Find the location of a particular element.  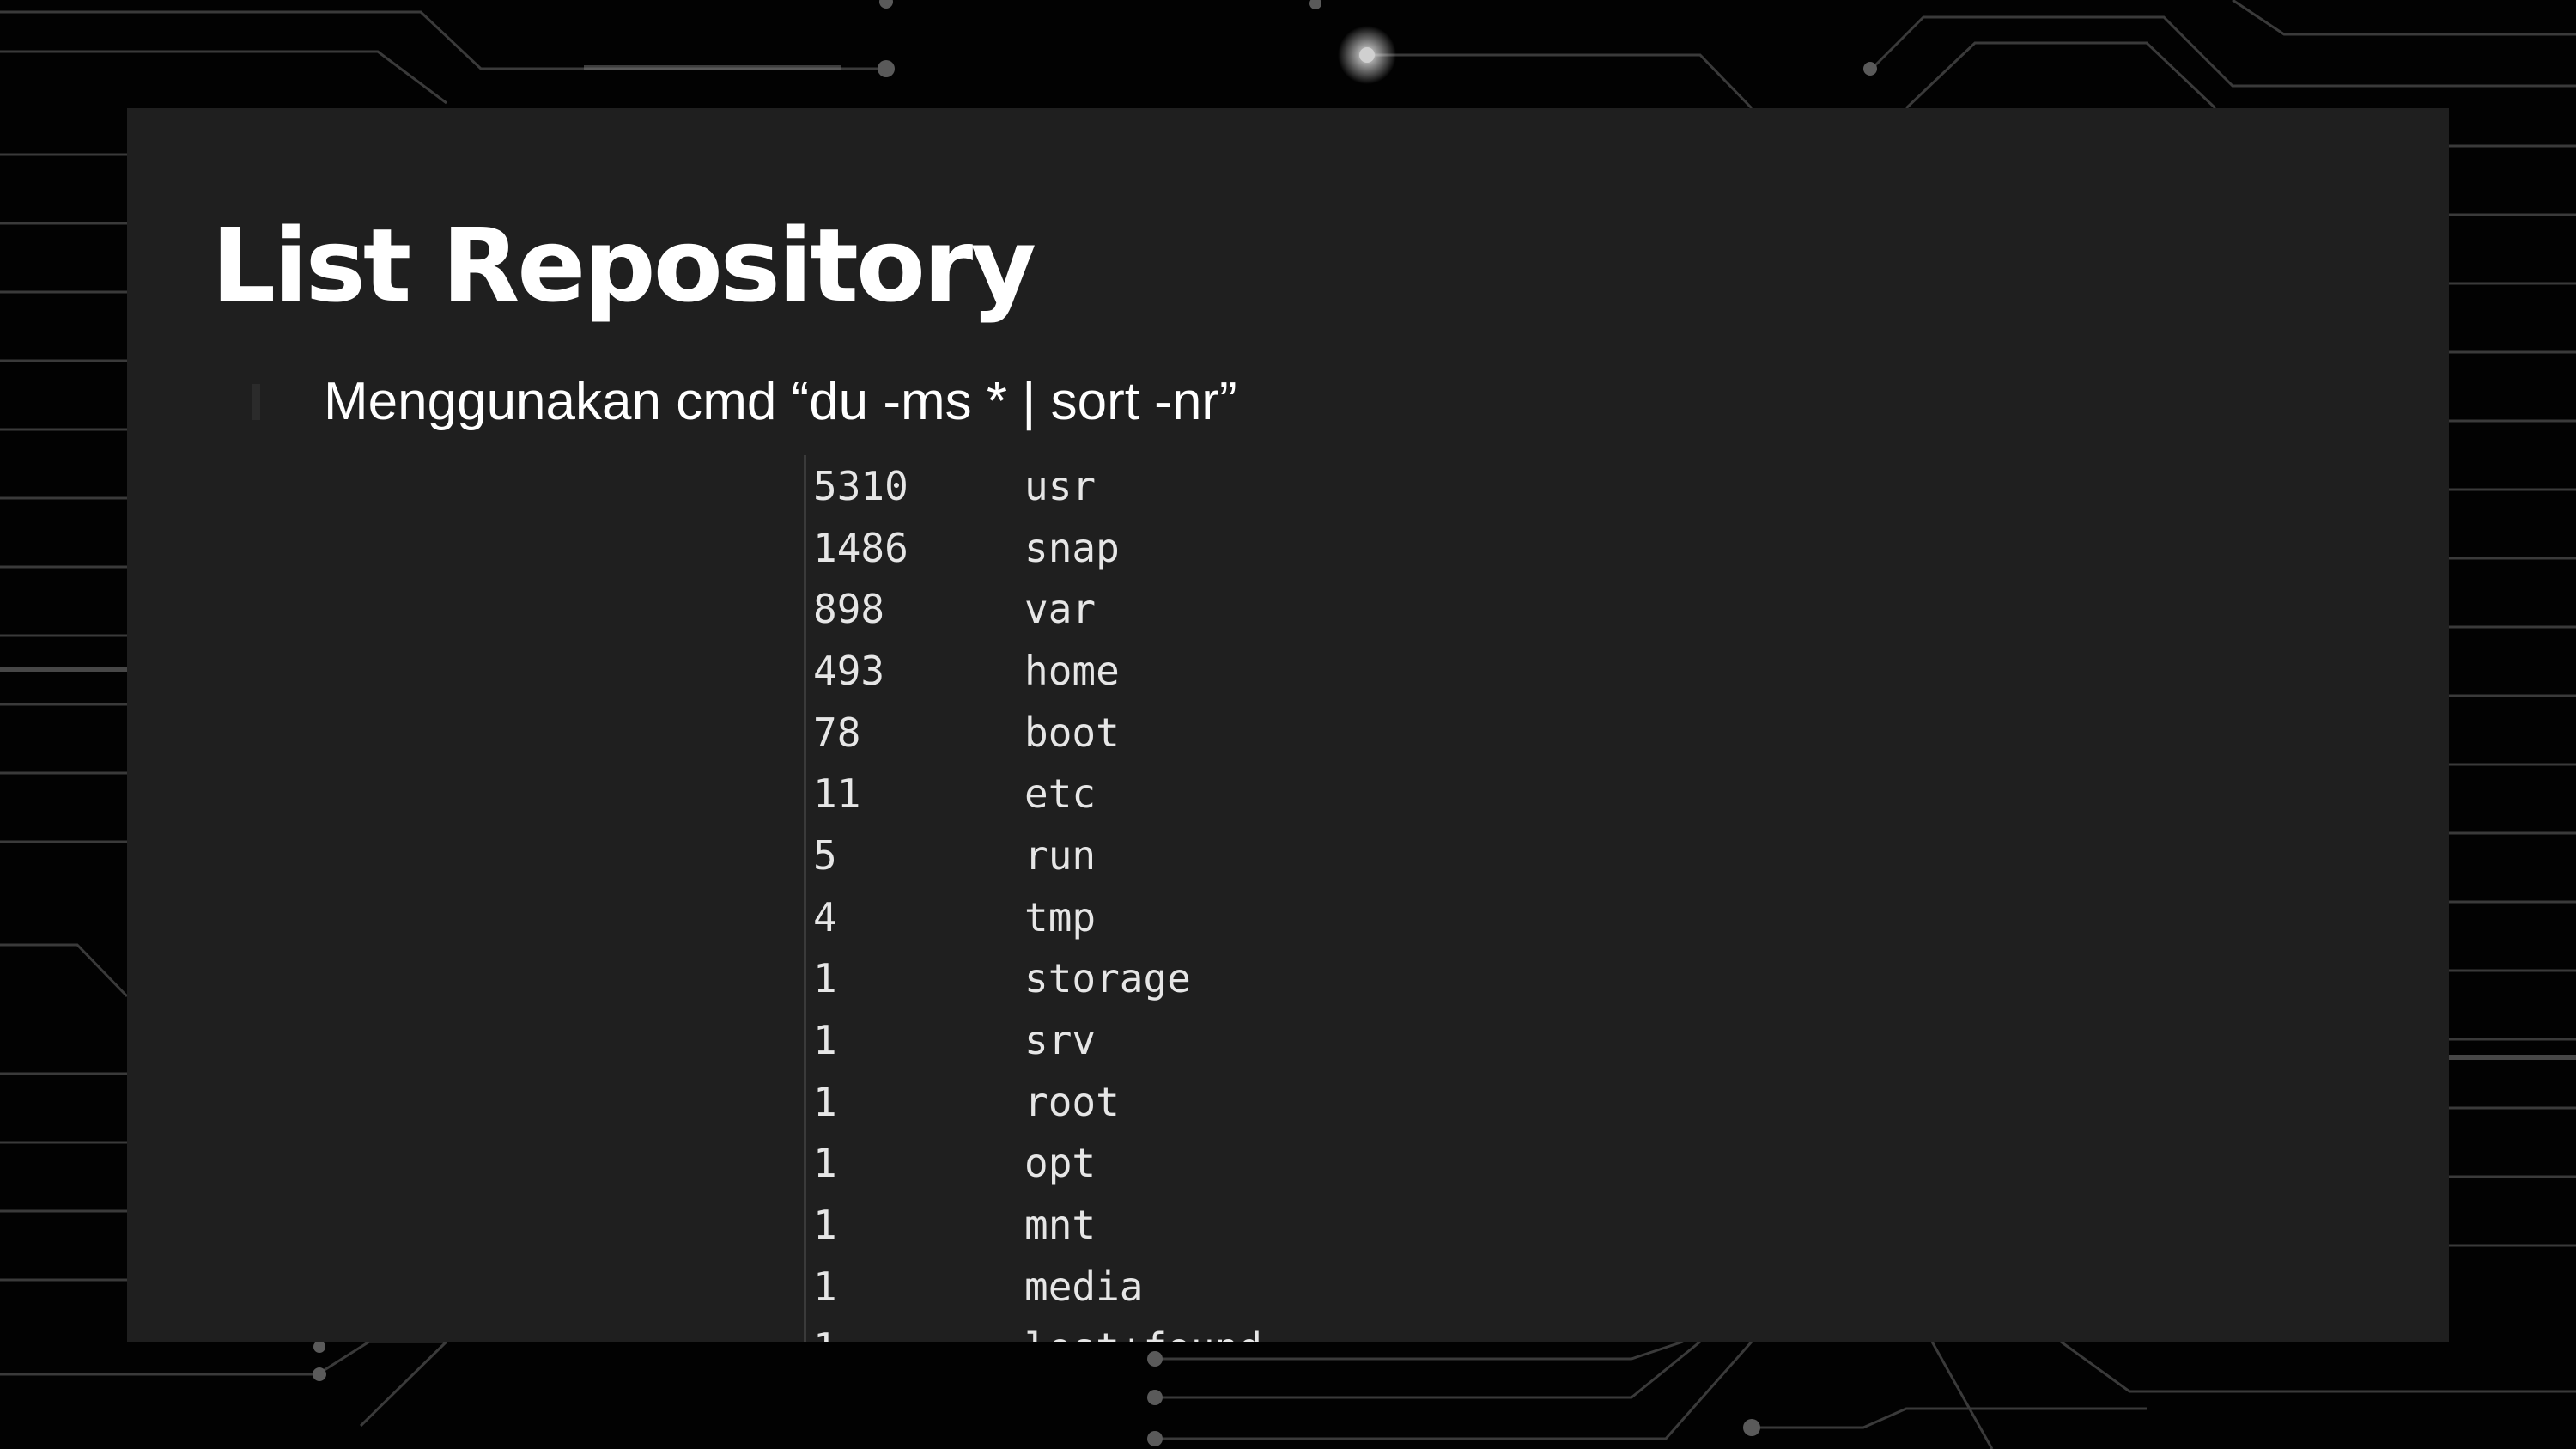

terminal-row: 1 opt is located at coordinates (1158, 1164).